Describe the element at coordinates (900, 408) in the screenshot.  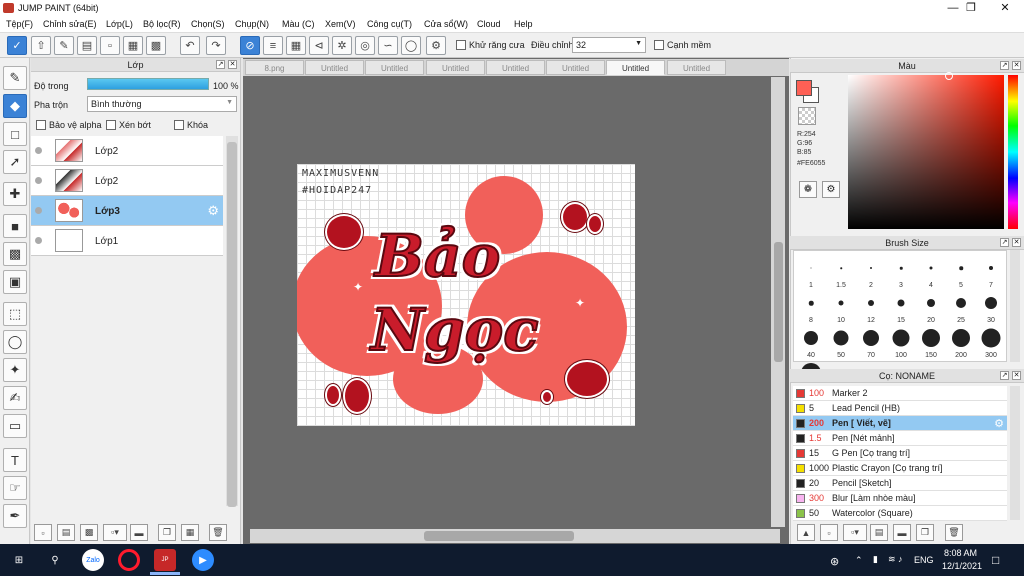
I see `brush-item: 5 Lead Pencil (HB)` at that location.